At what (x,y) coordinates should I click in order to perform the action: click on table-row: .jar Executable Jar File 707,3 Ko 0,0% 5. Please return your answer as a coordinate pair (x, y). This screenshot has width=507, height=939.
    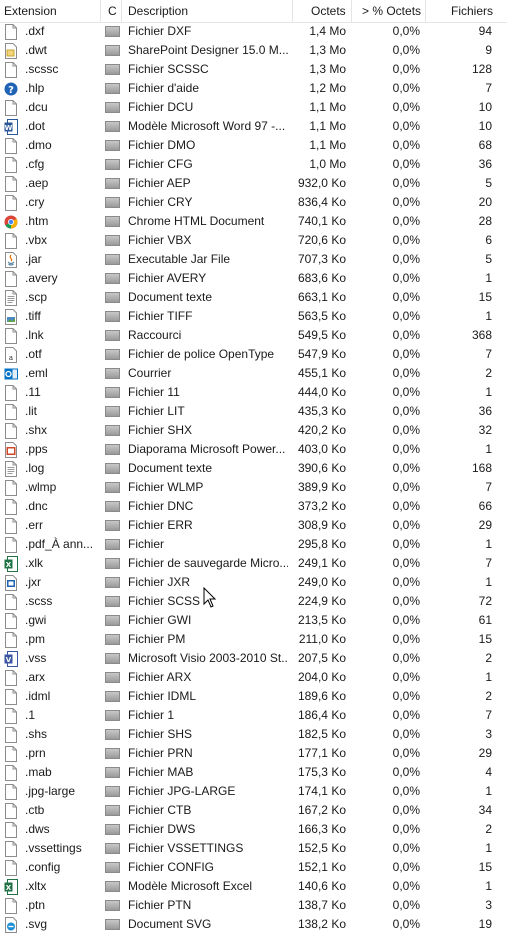
    Looking at the image, I should click on (253, 259).